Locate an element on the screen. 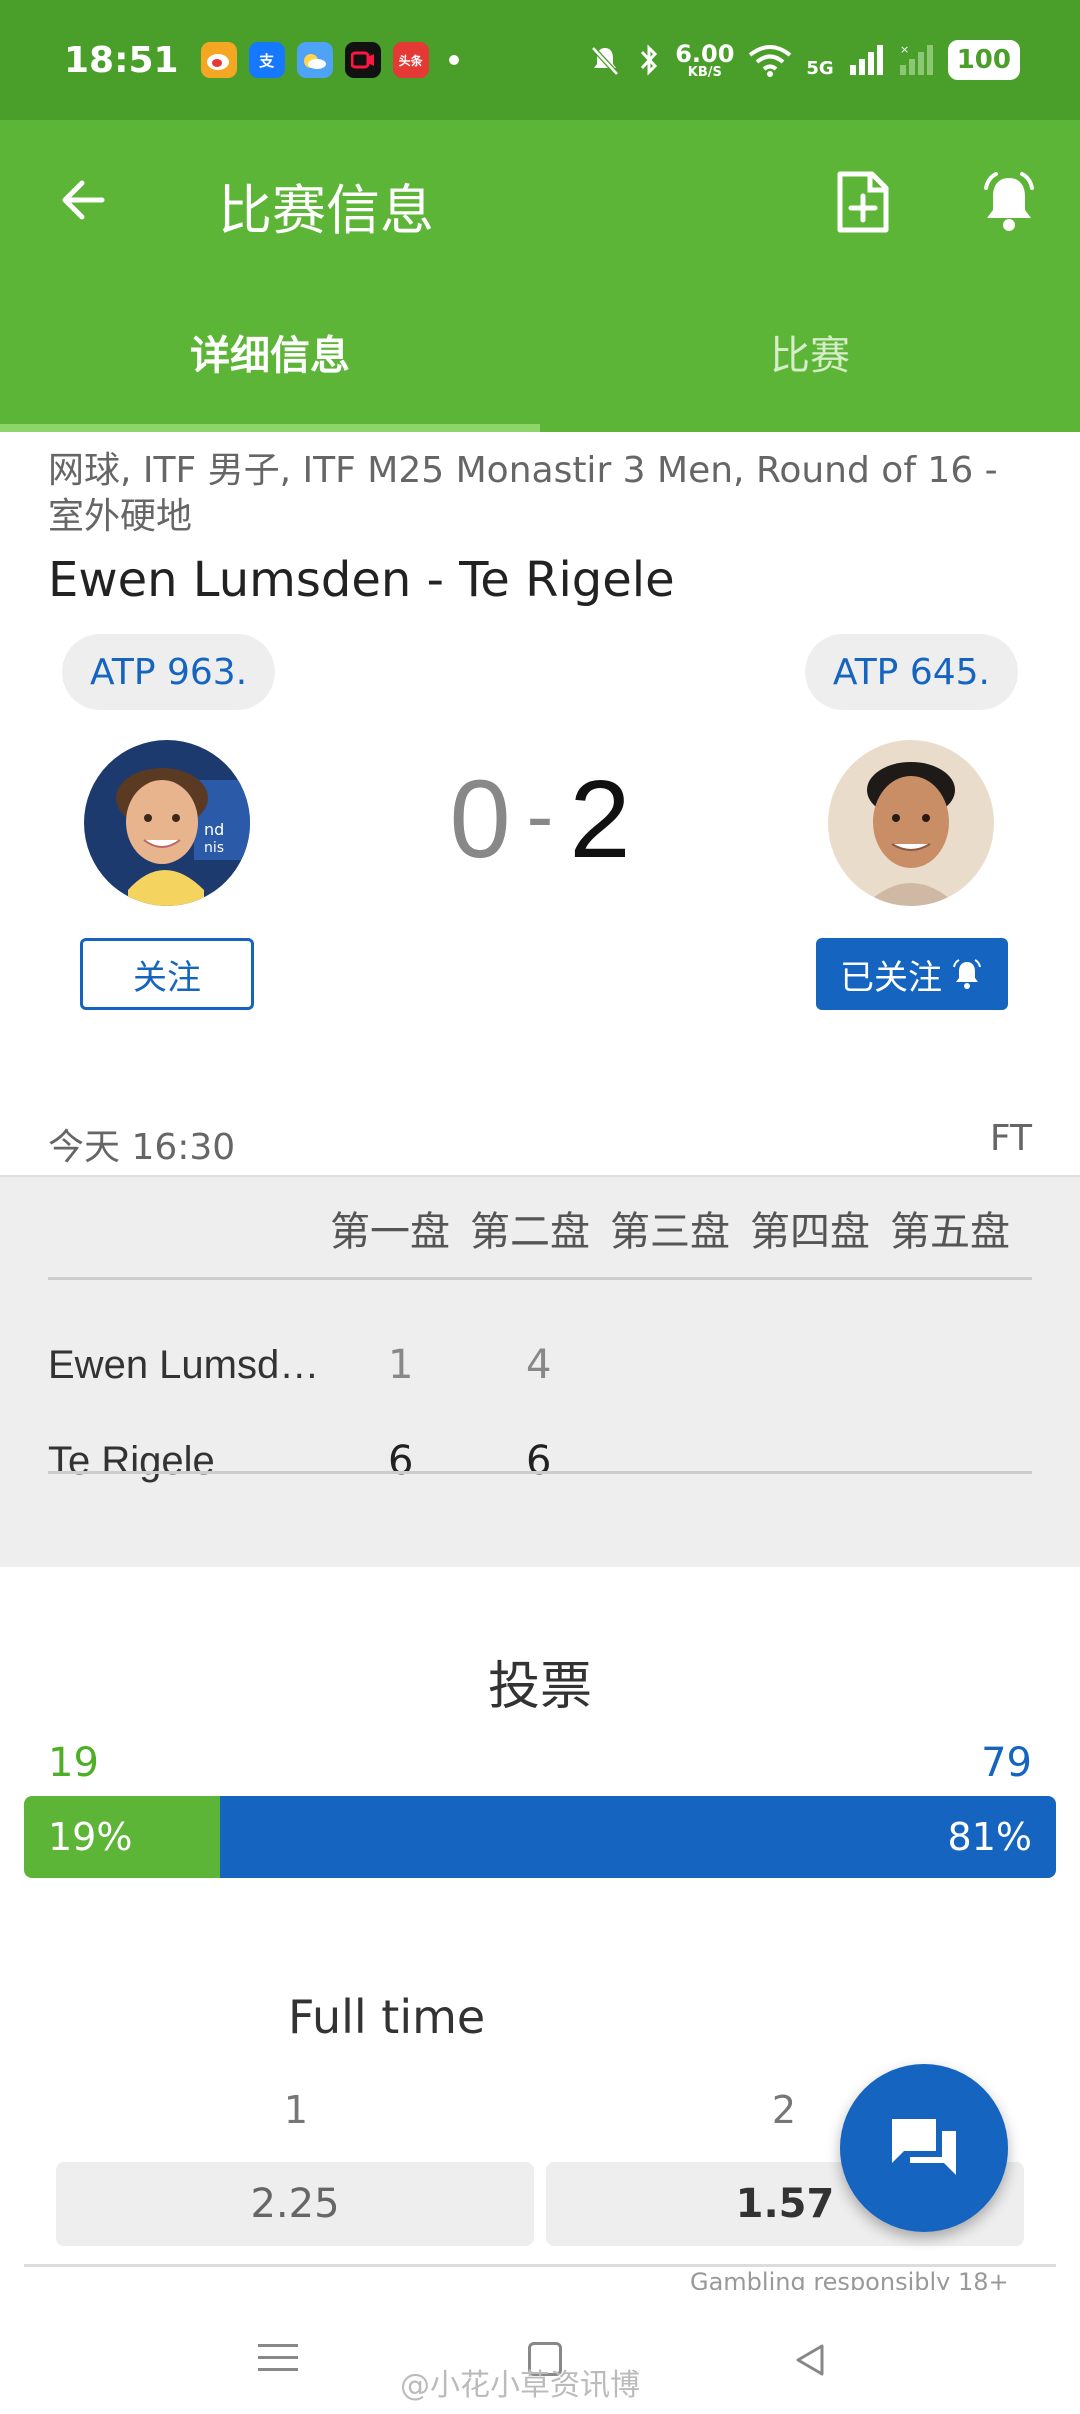 The height and width of the screenshot is (2414, 1080). home-sets-won: 0 is located at coordinates (480, 819).